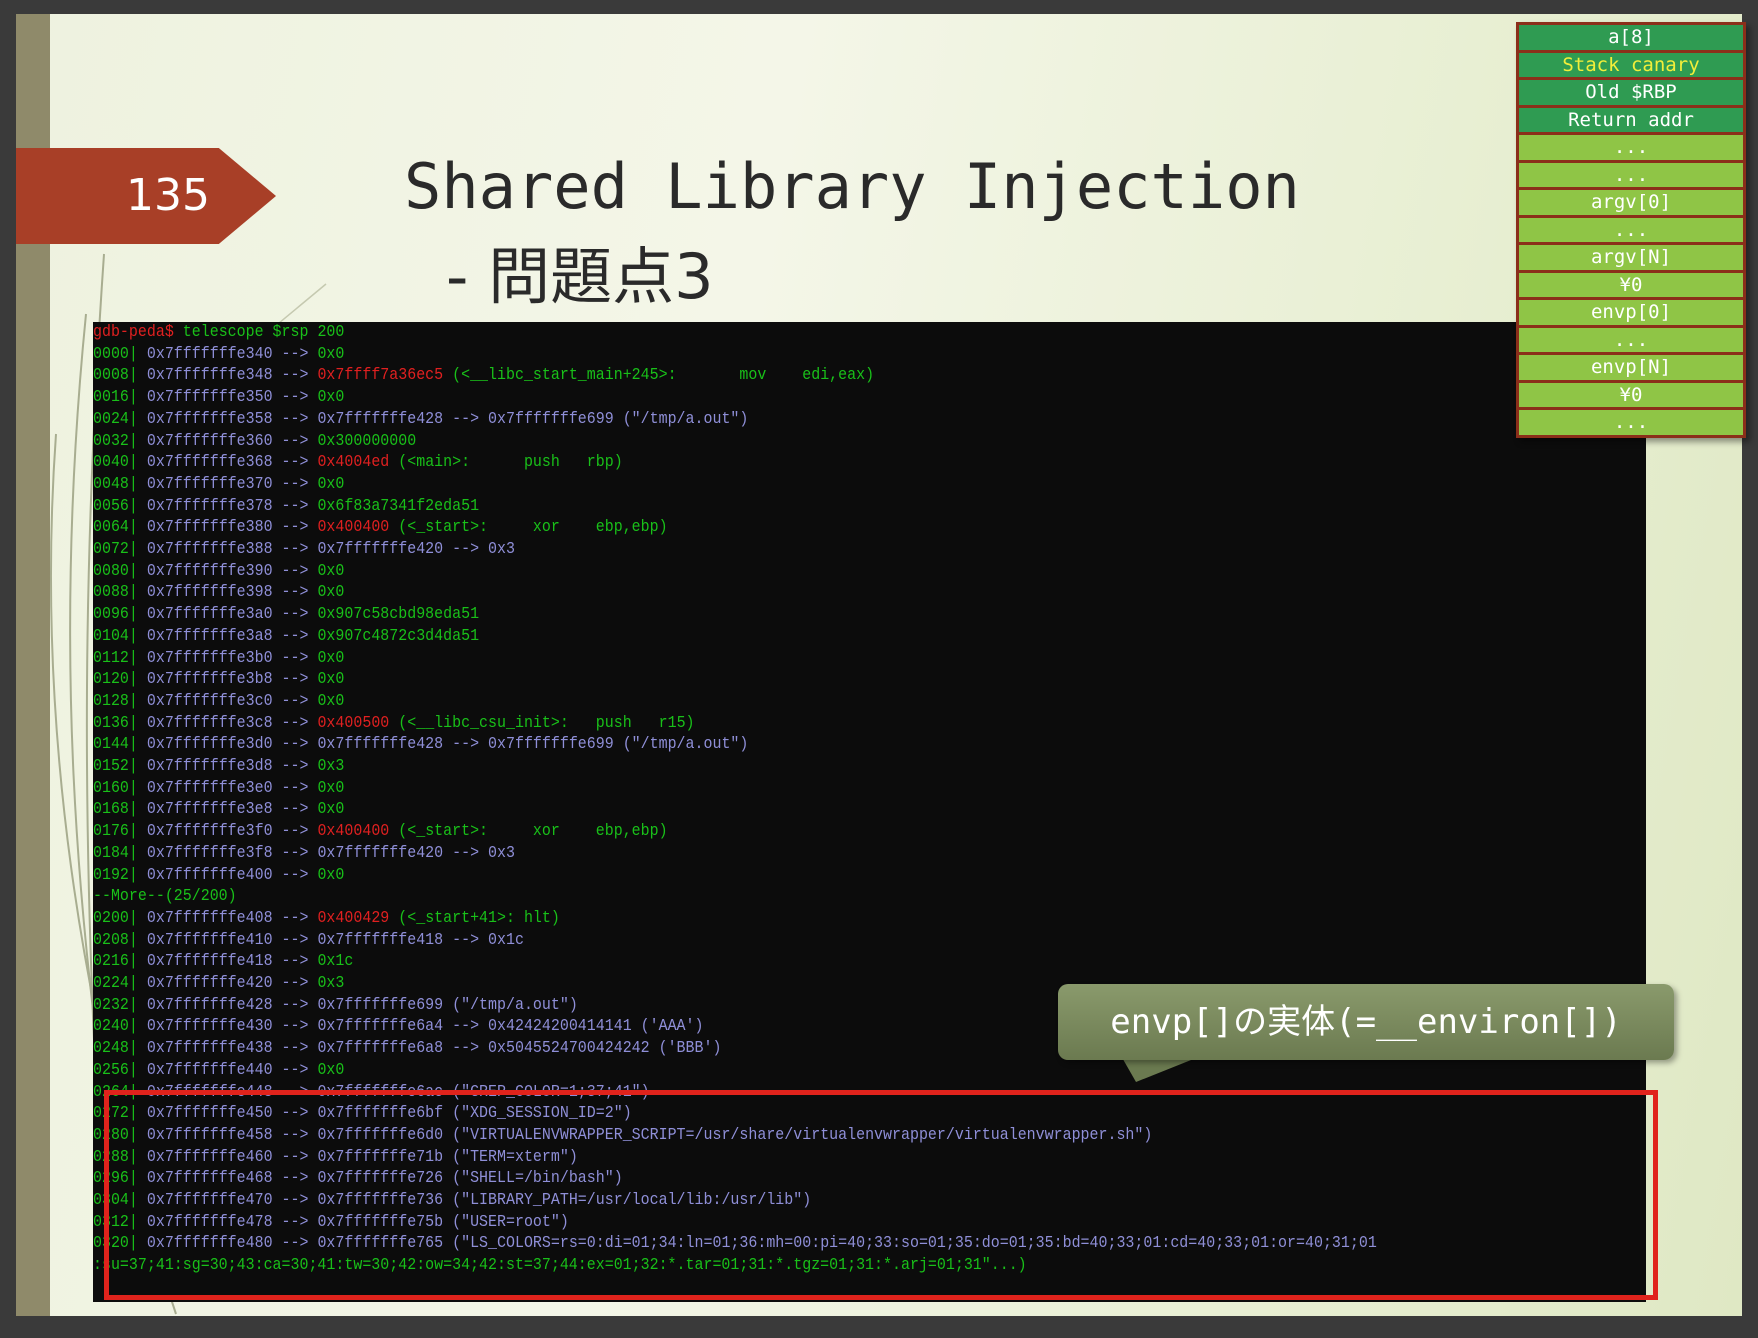  Describe the element at coordinates (209, 745) in the screenshot. I see `row-address: 0x7fffffffe3d0` at that location.